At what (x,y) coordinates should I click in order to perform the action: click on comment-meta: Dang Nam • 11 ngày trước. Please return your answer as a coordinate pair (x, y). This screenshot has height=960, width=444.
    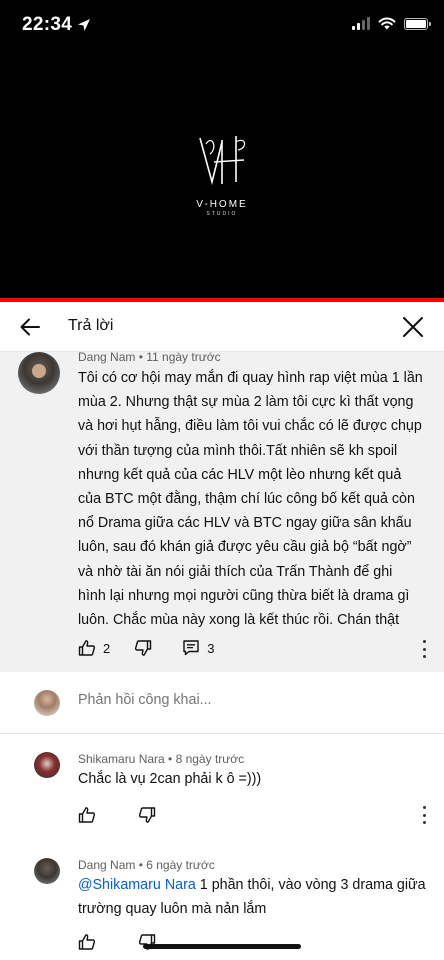
    Looking at the image, I should click on (149, 357).